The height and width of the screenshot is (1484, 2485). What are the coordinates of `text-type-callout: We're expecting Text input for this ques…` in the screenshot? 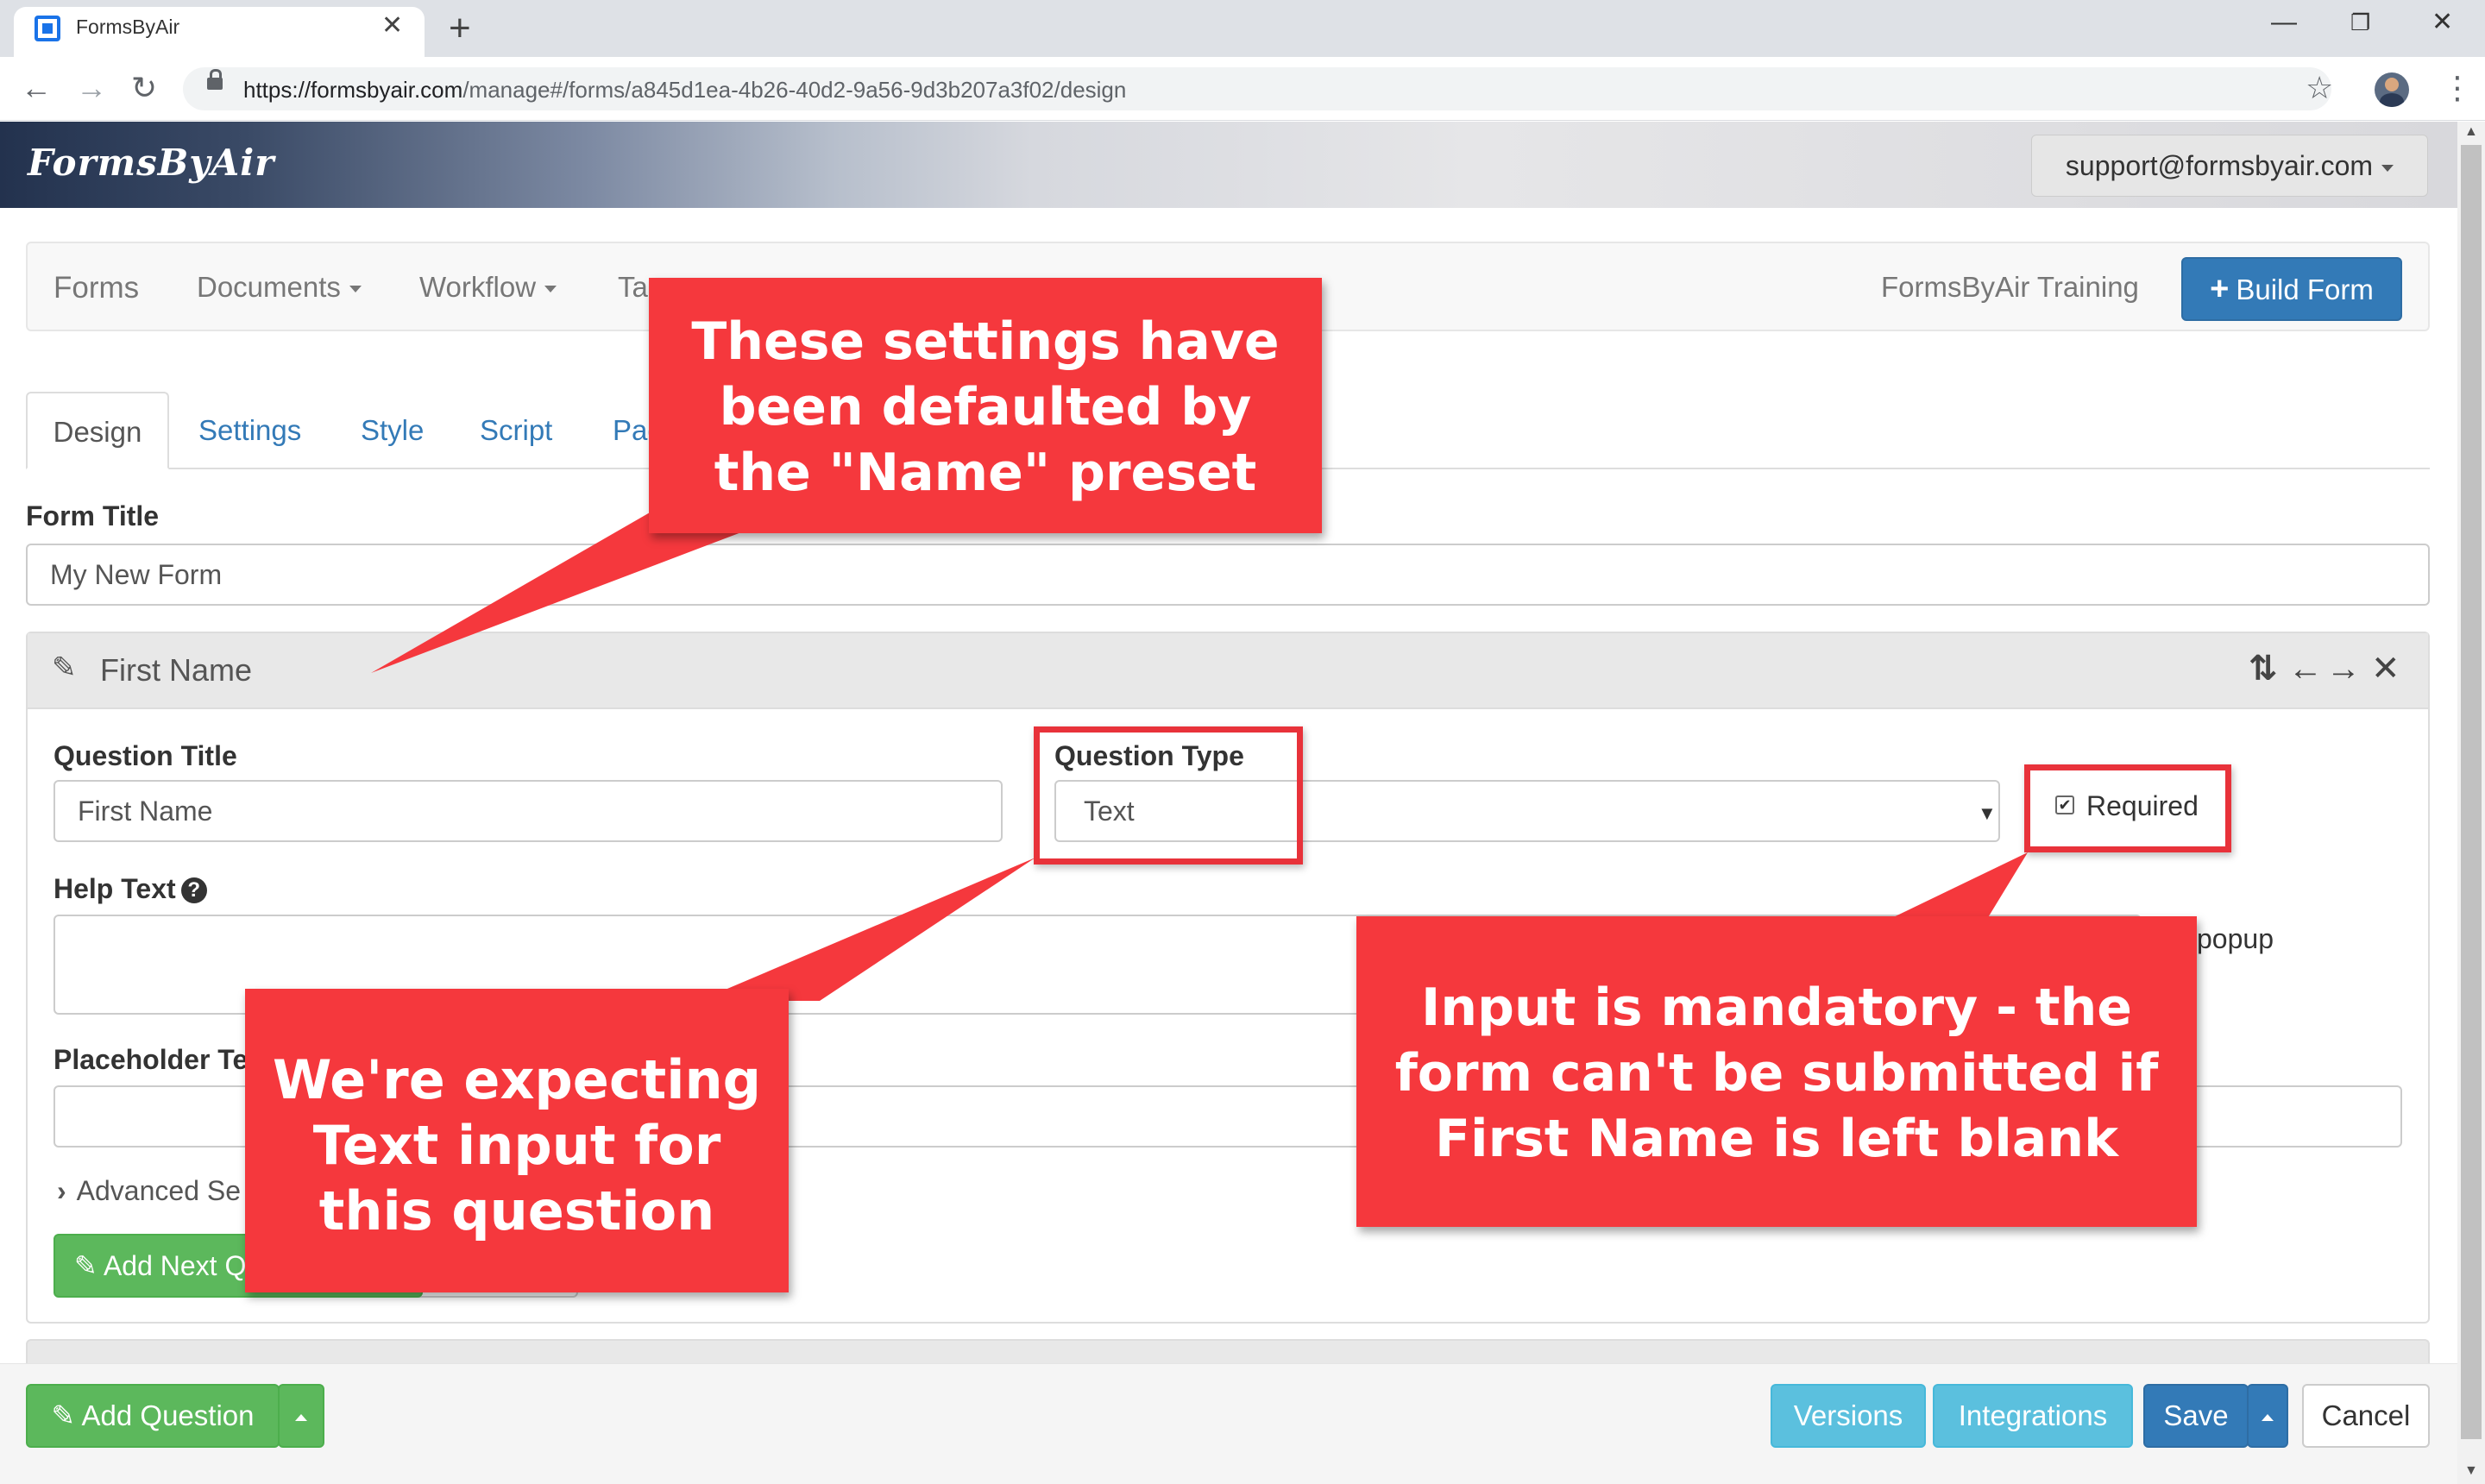 It's located at (517, 1140).